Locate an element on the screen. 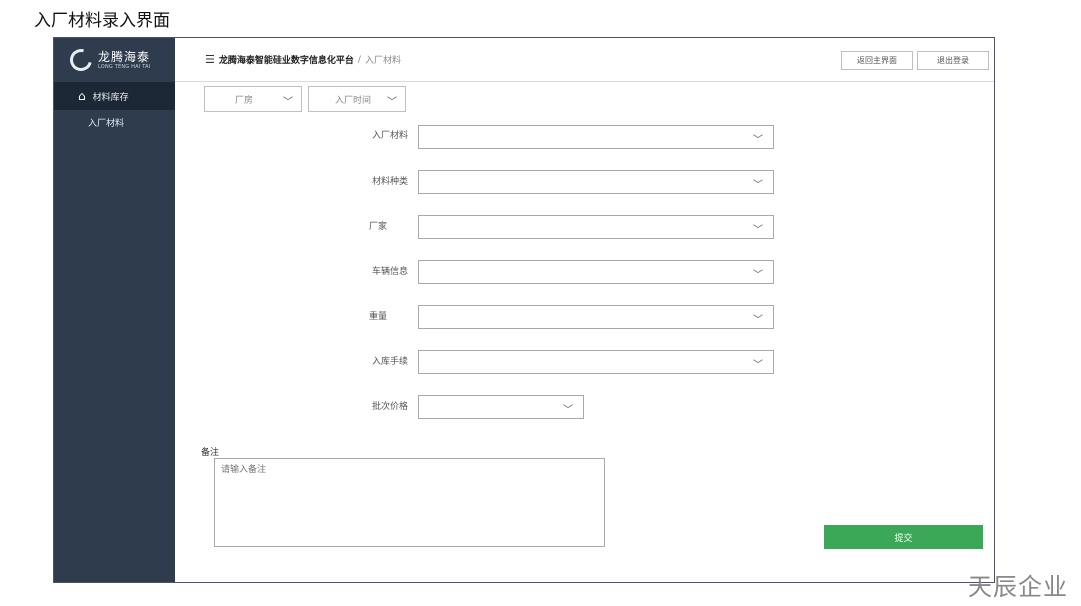 The image size is (1081, 606). remark-label: 备注 is located at coordinates (210, 453).